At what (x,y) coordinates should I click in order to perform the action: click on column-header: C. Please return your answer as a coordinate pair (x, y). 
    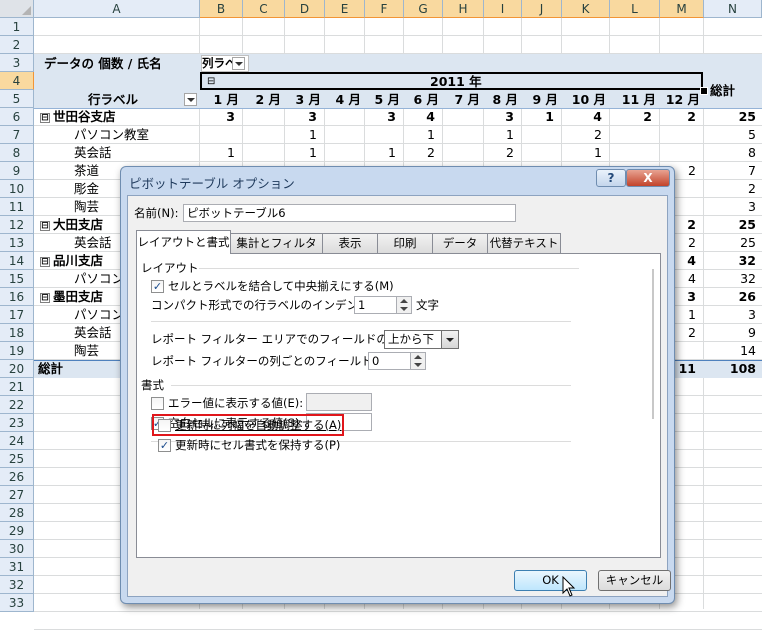
    Looking at the image, I should click on (264, 9).